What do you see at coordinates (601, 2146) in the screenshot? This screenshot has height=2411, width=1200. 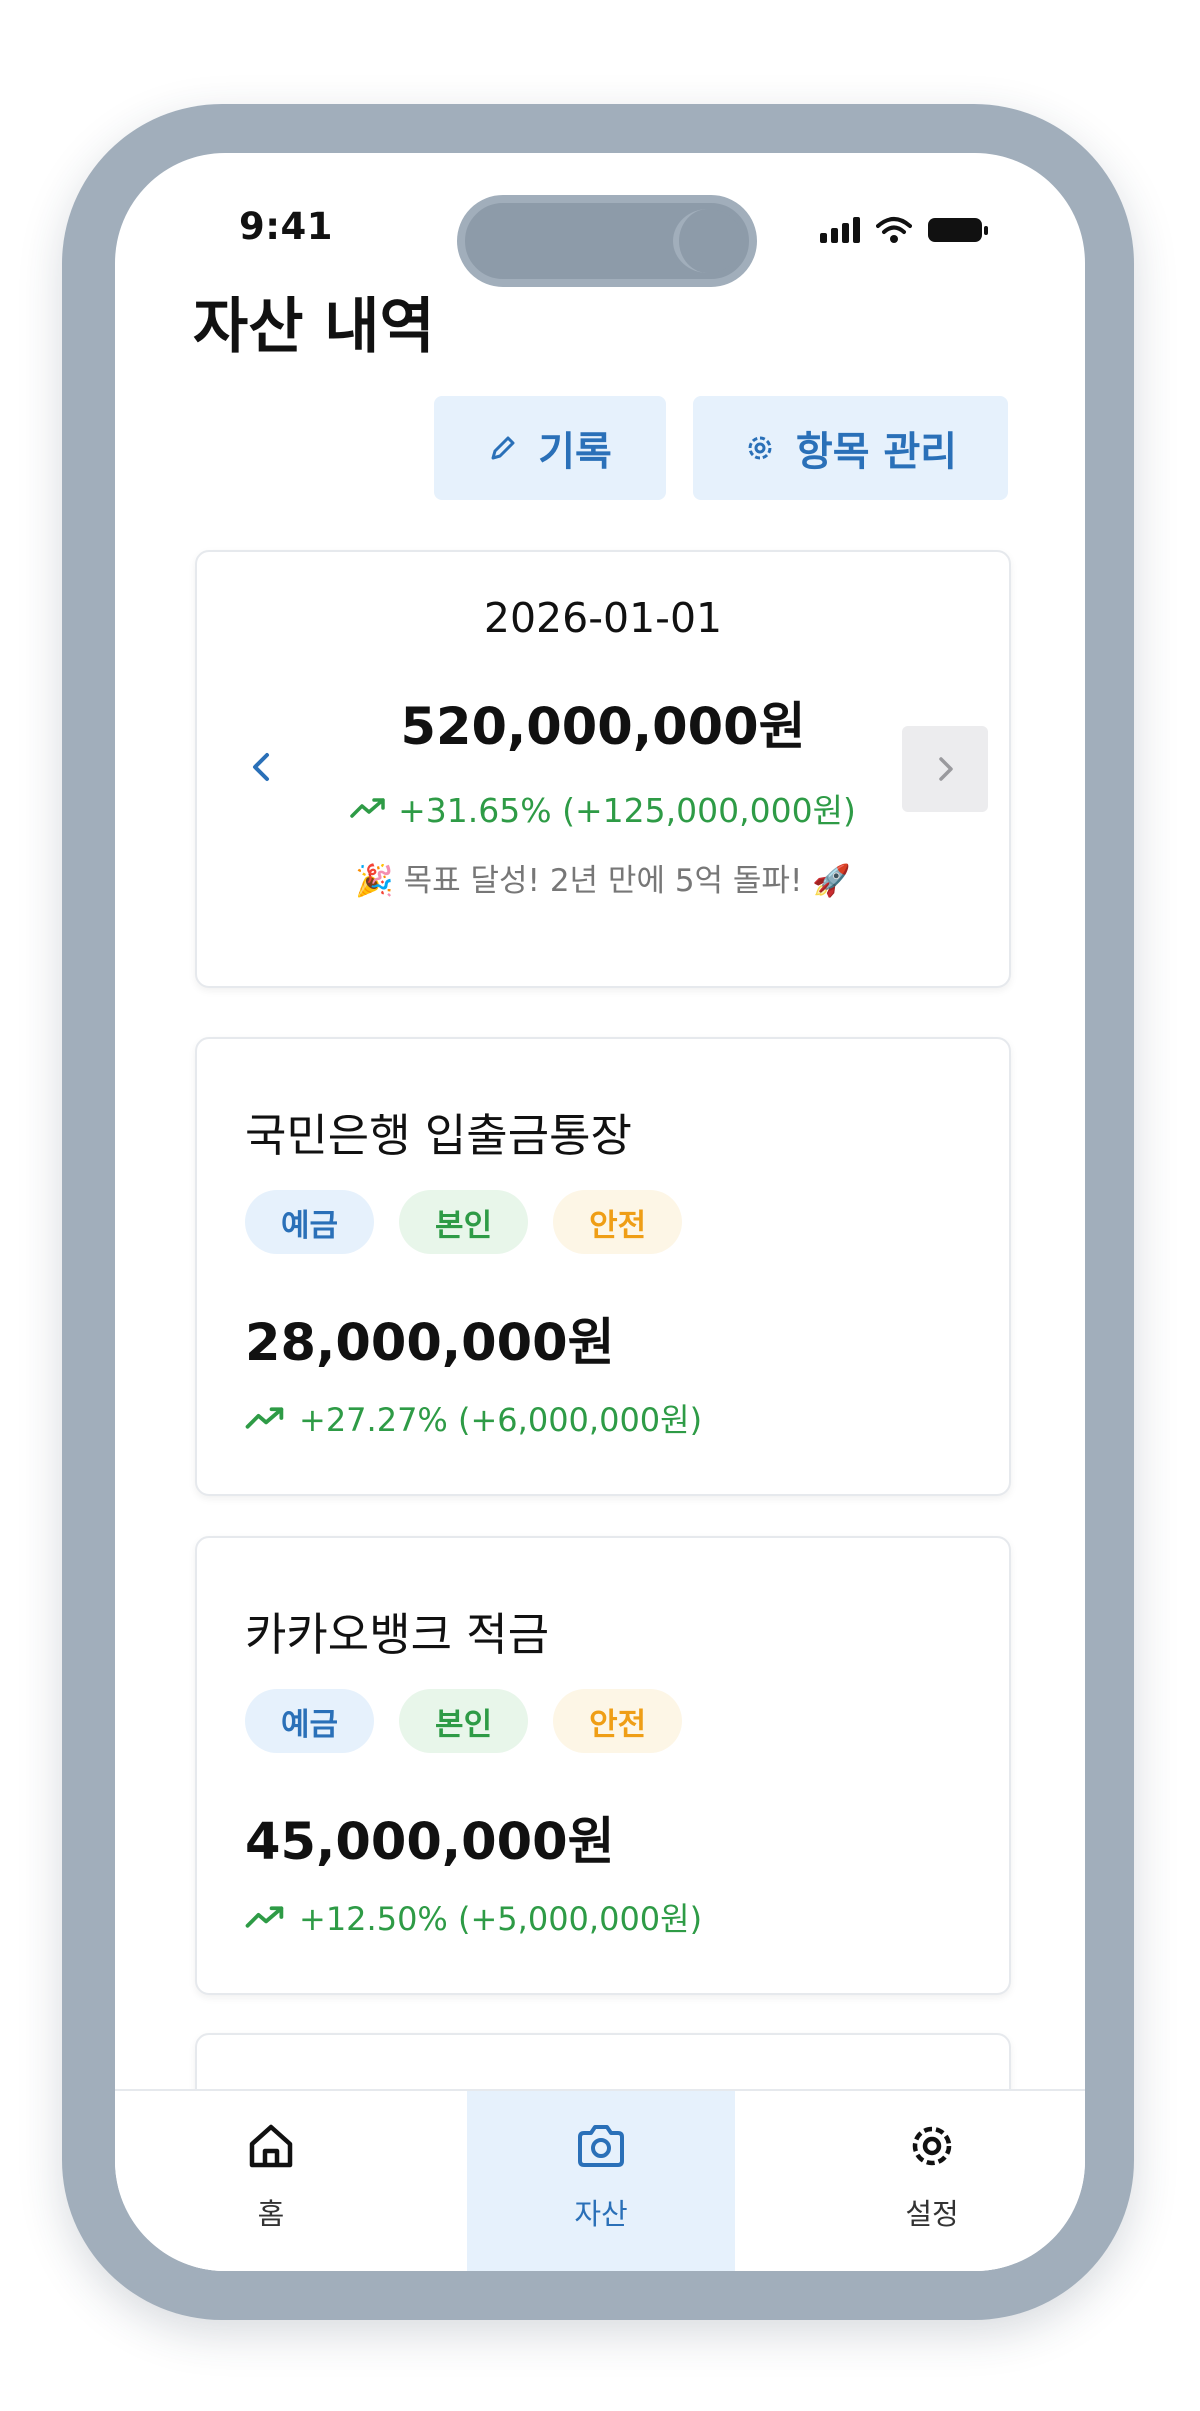 I see `camera-icon` at bounding box center [601, 2146].